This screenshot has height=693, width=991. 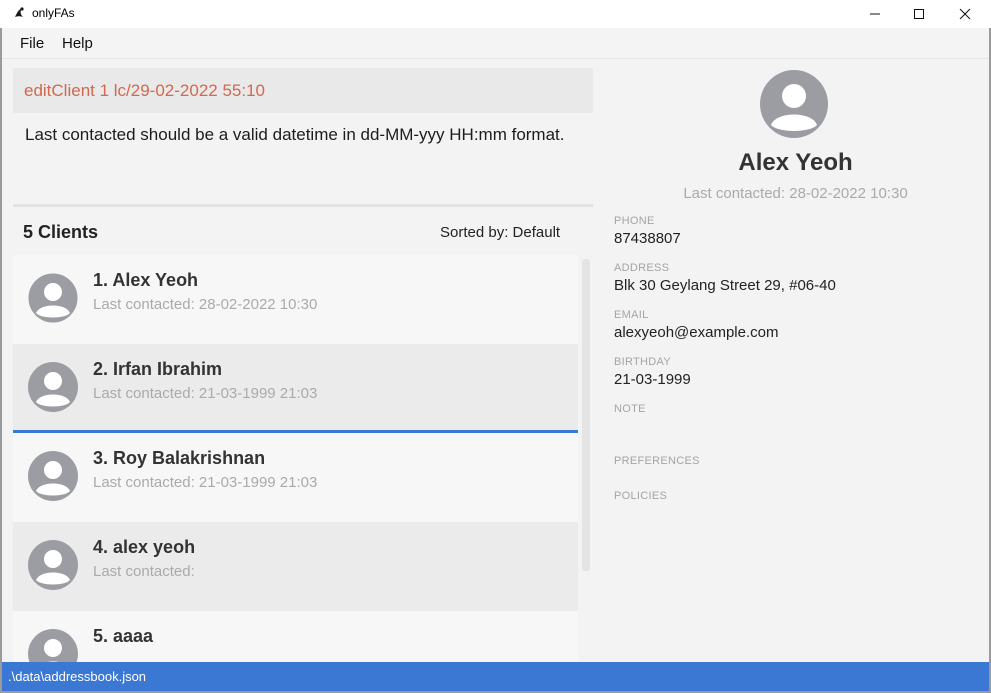 What do you see at coordinates (795, 193) in the screenshot?
I see `detail-last-contacted: Last contacted: 28-02-2022 10:30` at bounding box center [795, 193].